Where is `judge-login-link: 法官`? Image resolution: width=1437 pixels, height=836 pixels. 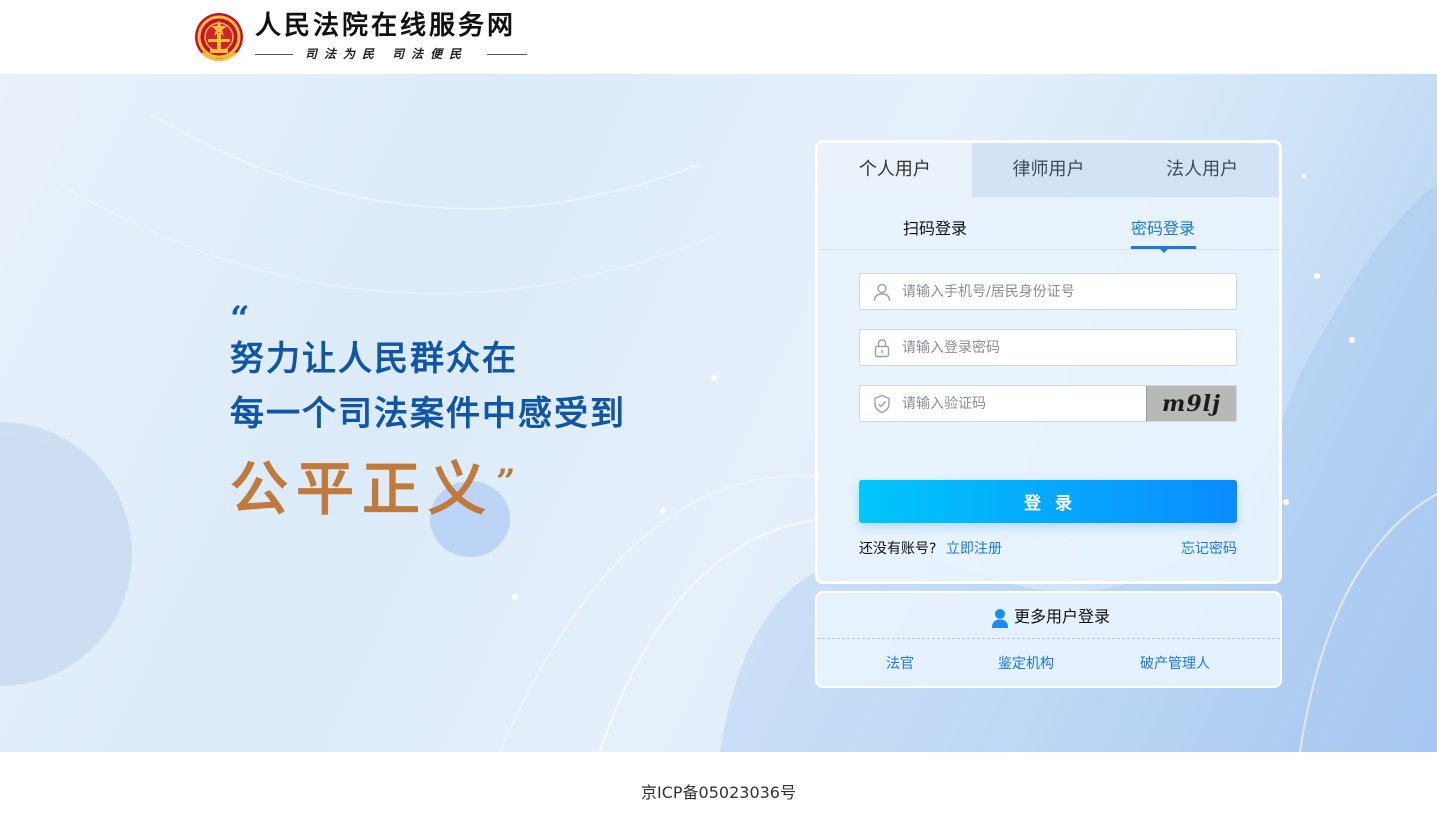
judge-login-link: 法官 is located at coordinates (900, 664).